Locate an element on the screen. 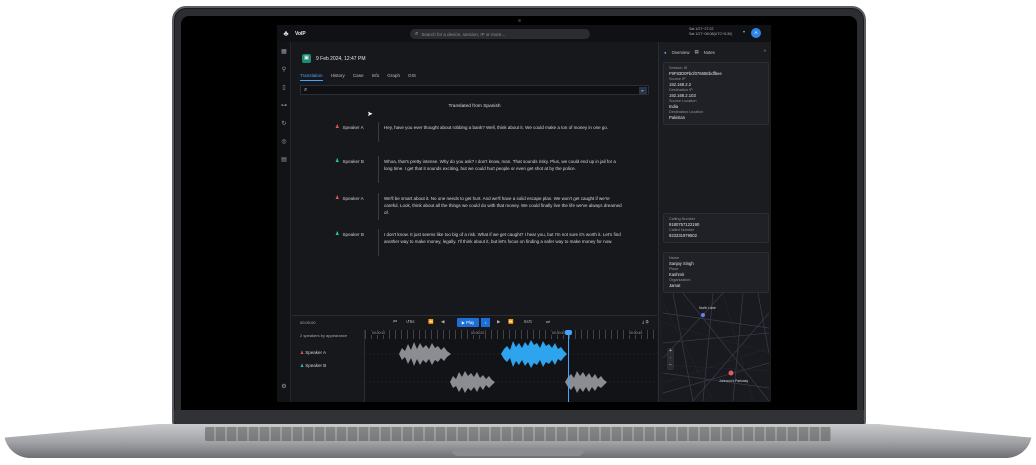 The height and width of the screenshot is (465, 1036). webcam is located at coordinates (519, 20).